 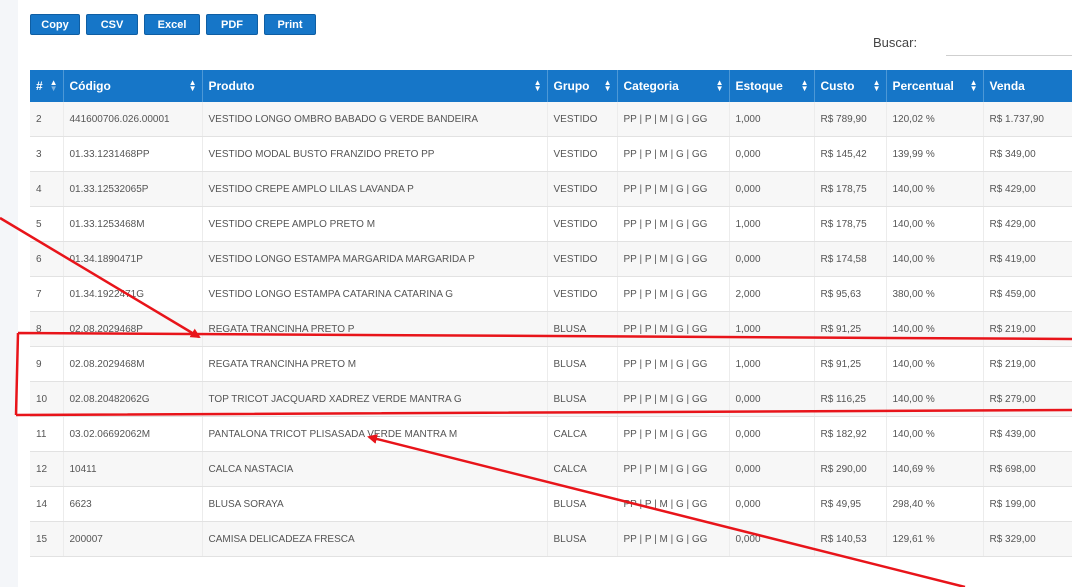 I want to click on column-header-custo: Custo ▲ ▼, so click(x=850, y=86).